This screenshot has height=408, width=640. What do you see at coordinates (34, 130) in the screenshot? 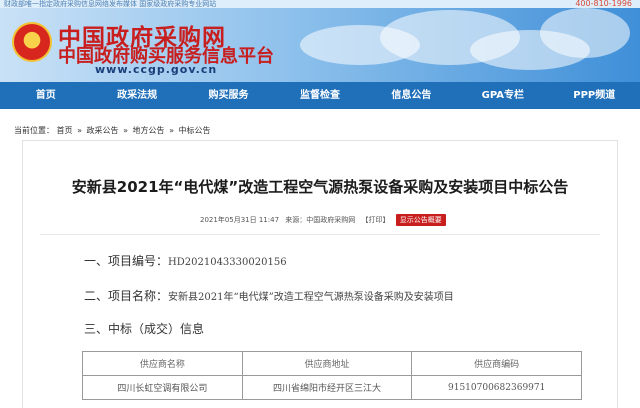
I see `breadcrumb-prefix: 当前位置：` at bounding box center [34, 130].